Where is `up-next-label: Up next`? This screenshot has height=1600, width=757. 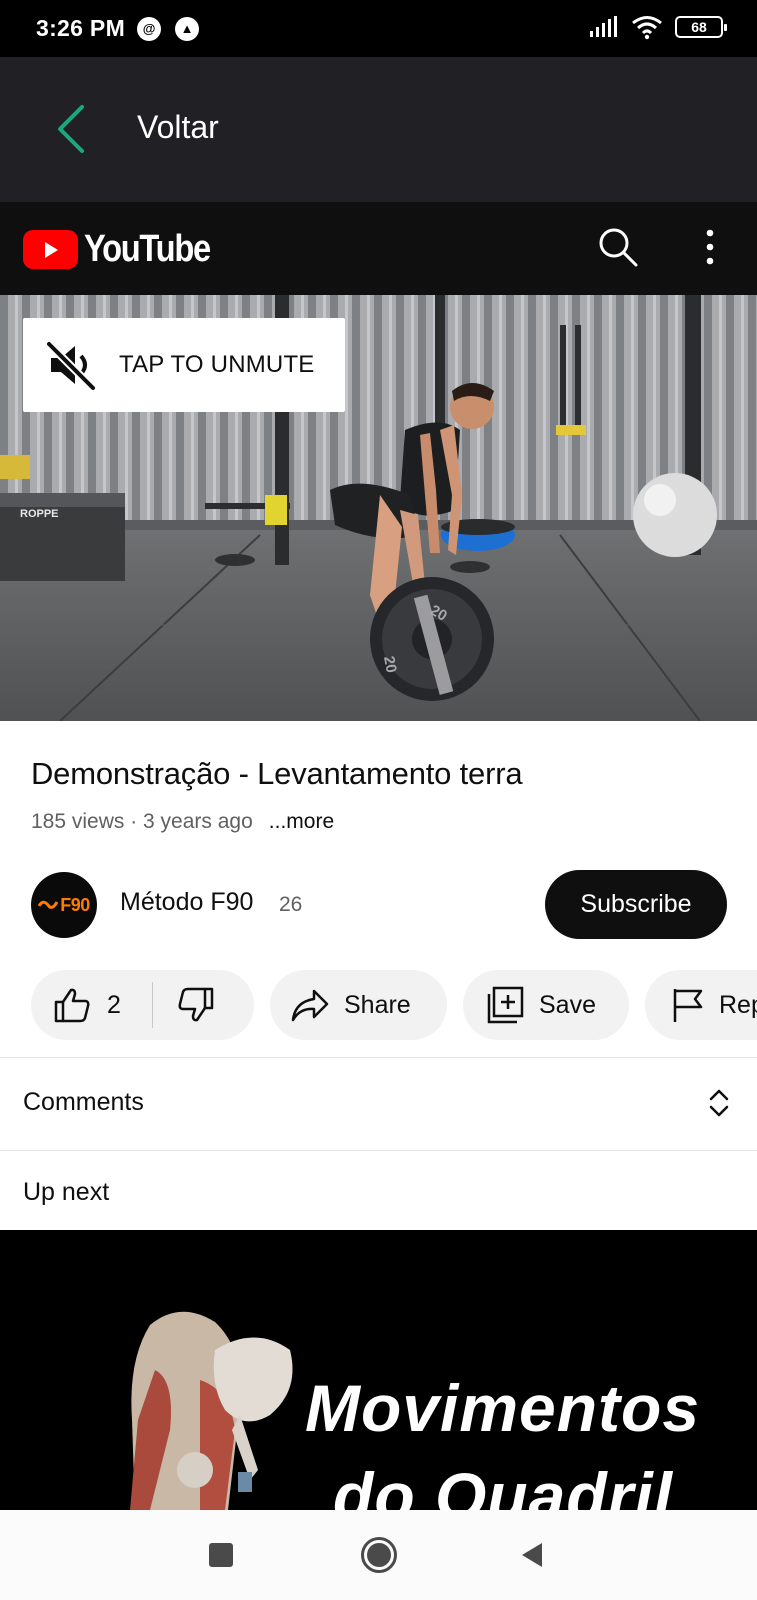
up-next-label: Up next is located at coordinates (66, 1192).